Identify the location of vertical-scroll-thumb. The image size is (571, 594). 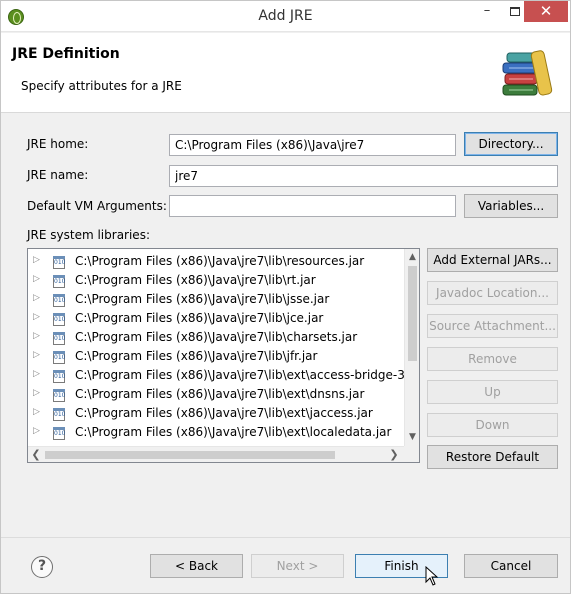
(412, 313).